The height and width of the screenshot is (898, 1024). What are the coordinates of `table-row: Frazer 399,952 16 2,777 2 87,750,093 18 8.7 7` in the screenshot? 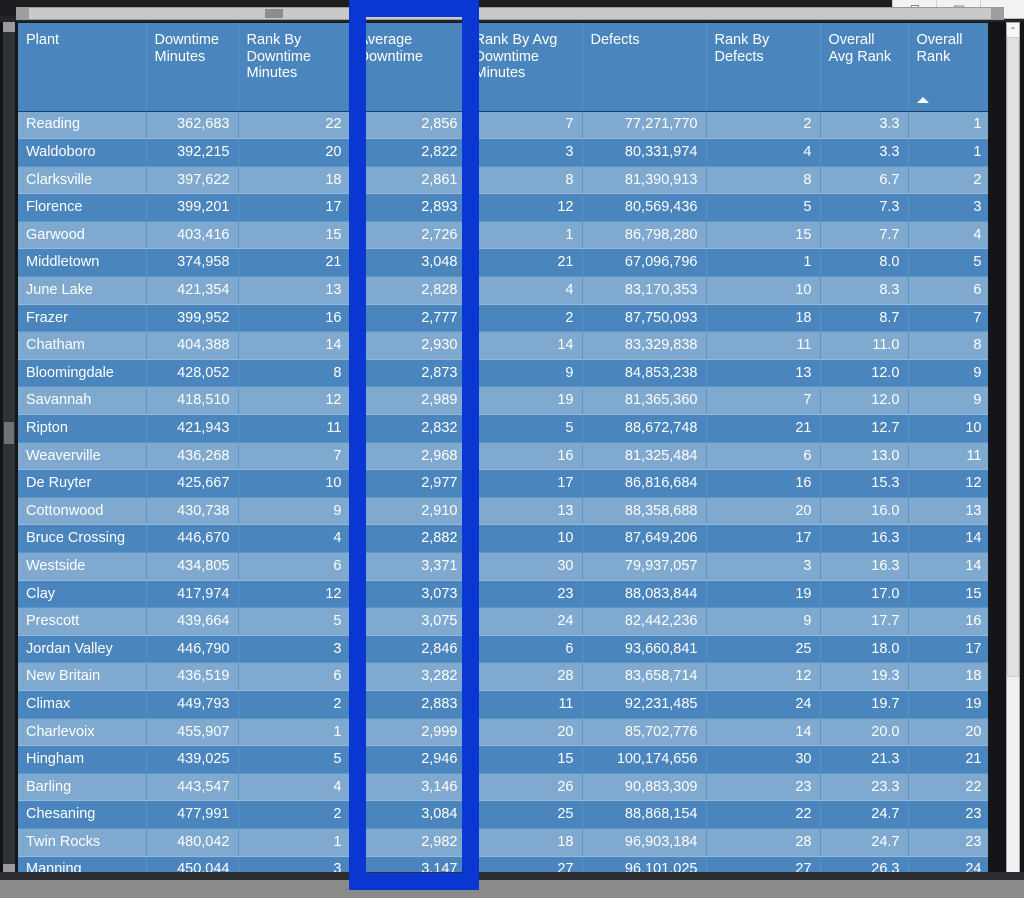 It's located at (503, 318).